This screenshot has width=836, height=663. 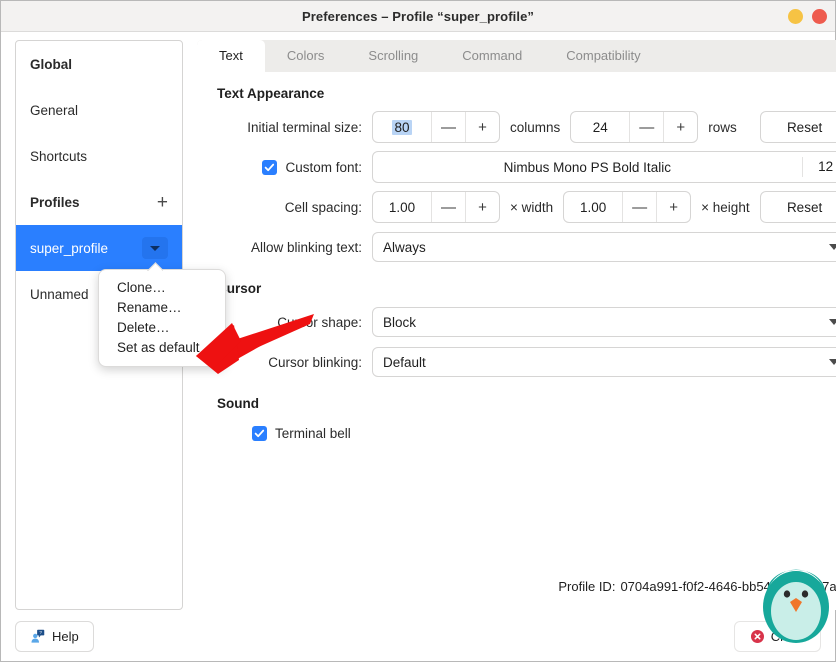 What do you see at coordinates (604, 322) in the screenshot?
I see `cursor-shape-select: Block` at bounding box center [604, 322].